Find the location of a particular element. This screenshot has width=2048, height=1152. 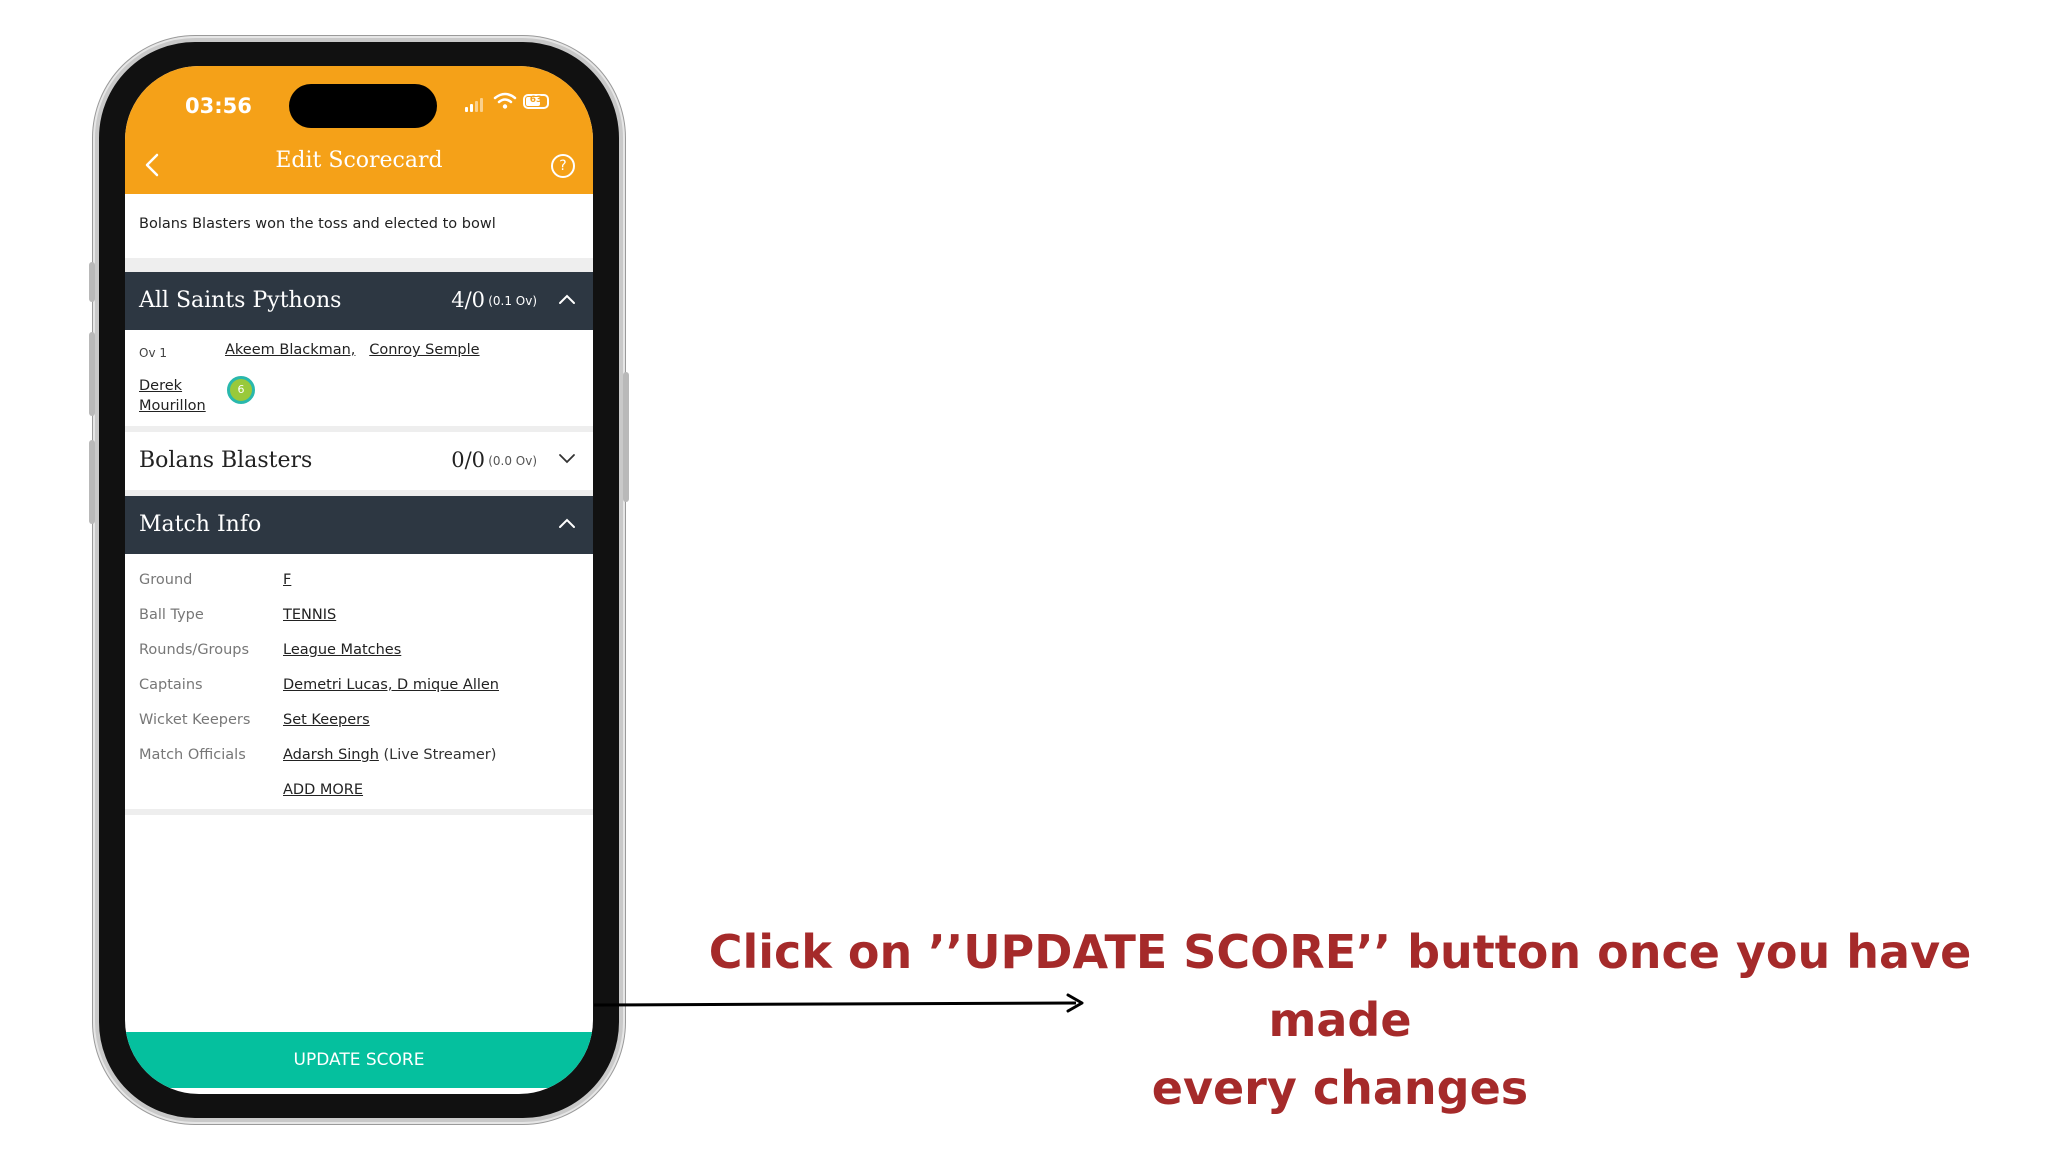

team-overs: (0.1 Ov) is located at coordinates (512, 301).